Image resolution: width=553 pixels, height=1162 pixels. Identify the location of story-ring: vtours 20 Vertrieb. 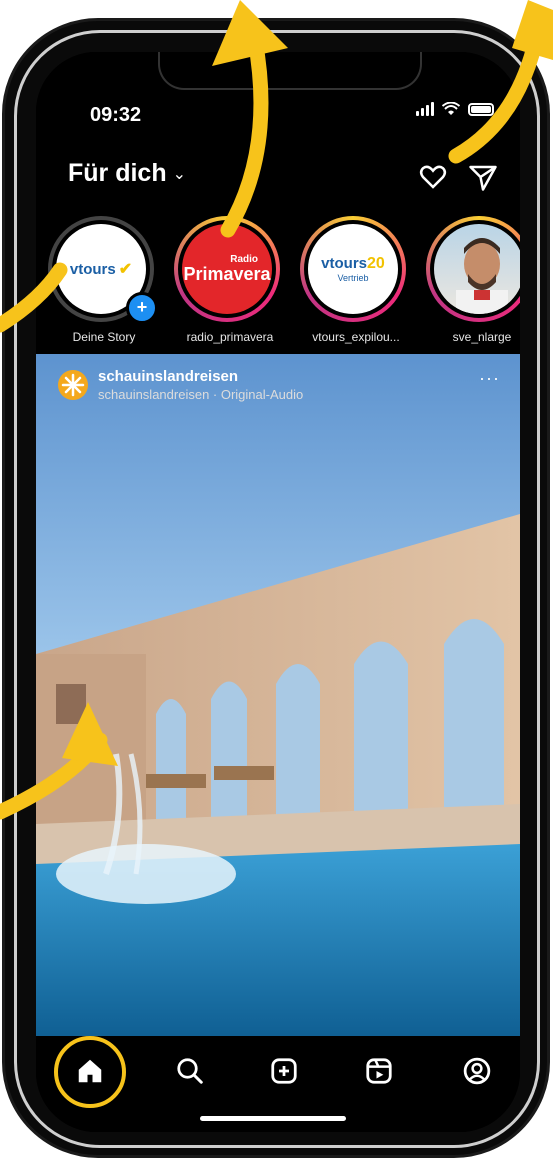
(353, 269).